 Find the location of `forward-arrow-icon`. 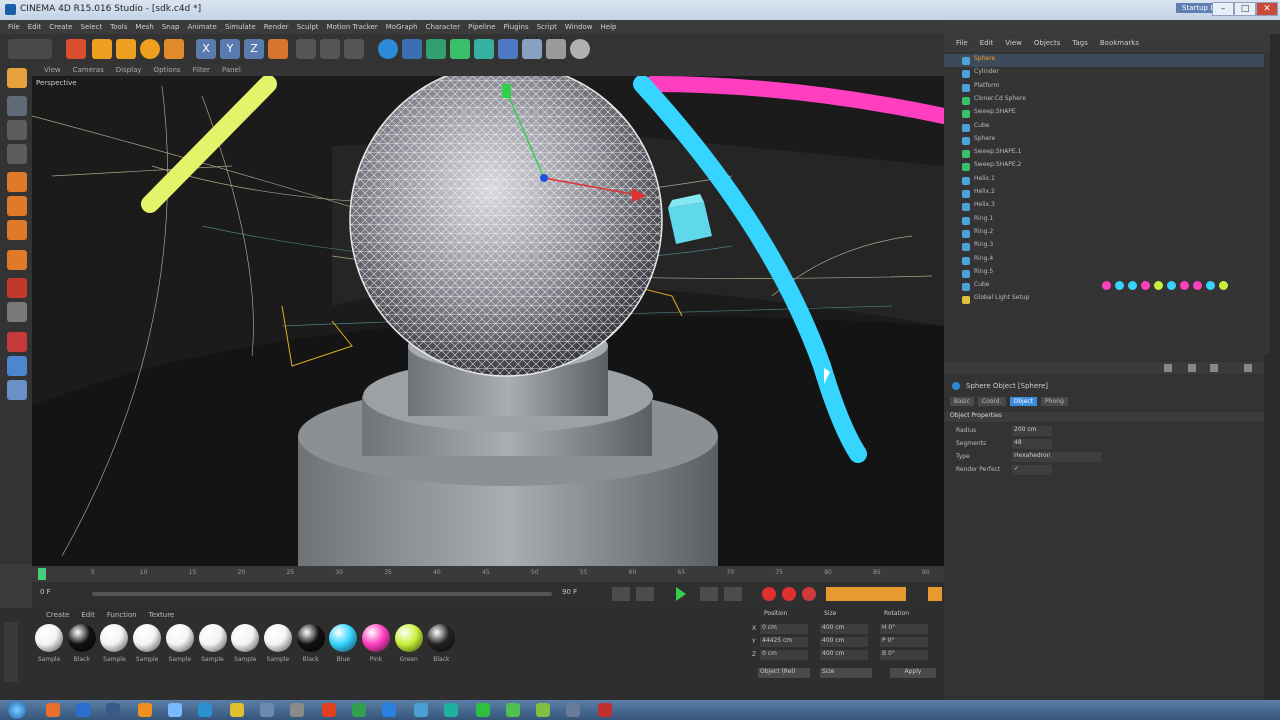

forward-arrow-icon is located at coordinates (1192, 368).